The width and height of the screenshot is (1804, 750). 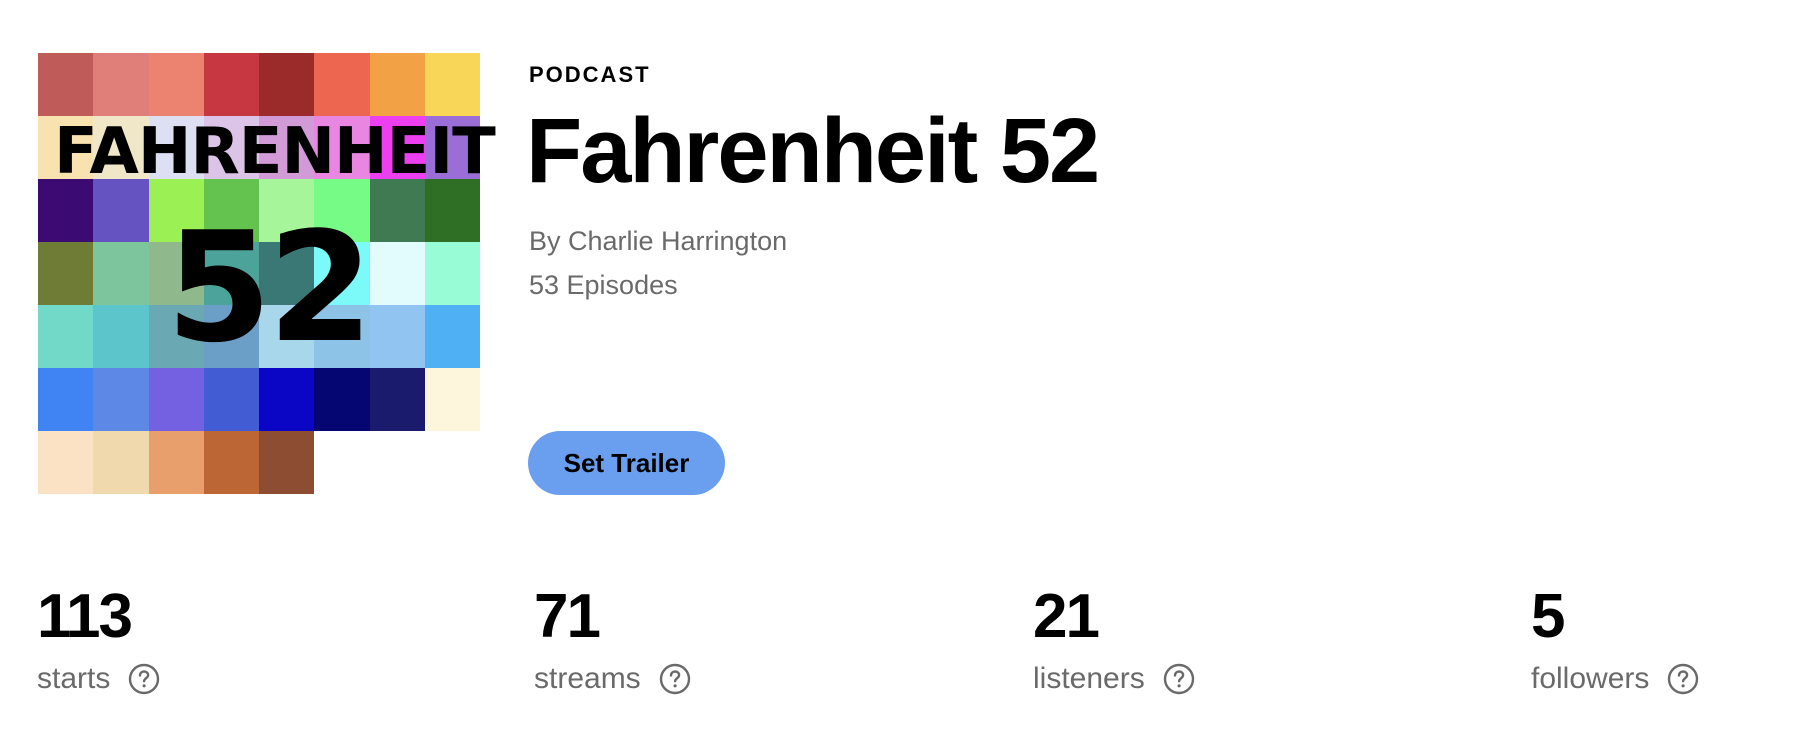 I want to click on stat-listeners: 21 listeners, so click(x=1114, y=639).